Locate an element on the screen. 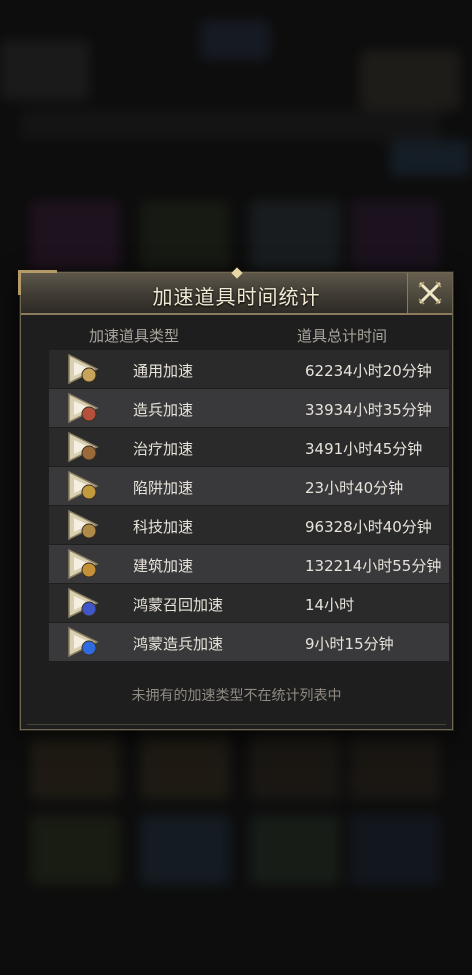 The width and height of the screenshot is (472, 975). hongmeng-troop-speedup-icon is located at coordinates (83, 642).